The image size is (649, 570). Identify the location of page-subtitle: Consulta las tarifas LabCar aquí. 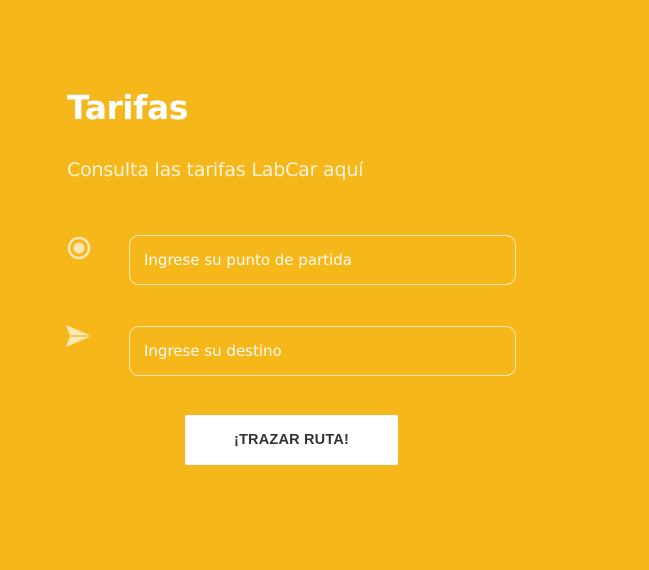
(215, 170).